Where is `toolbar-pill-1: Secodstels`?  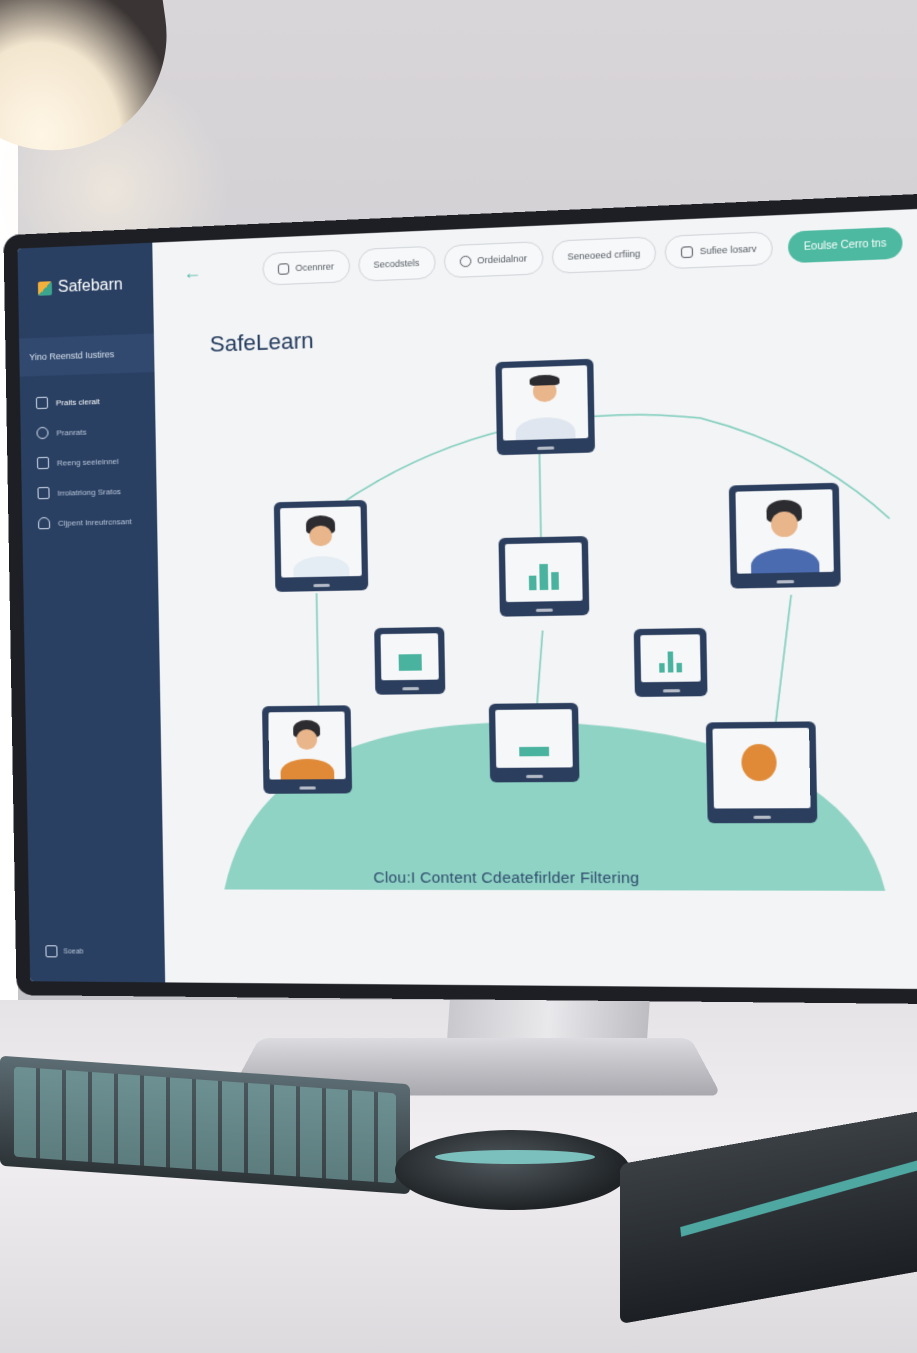 toolbar-pill-1: Secodstels is located at coordinates (396, 263).